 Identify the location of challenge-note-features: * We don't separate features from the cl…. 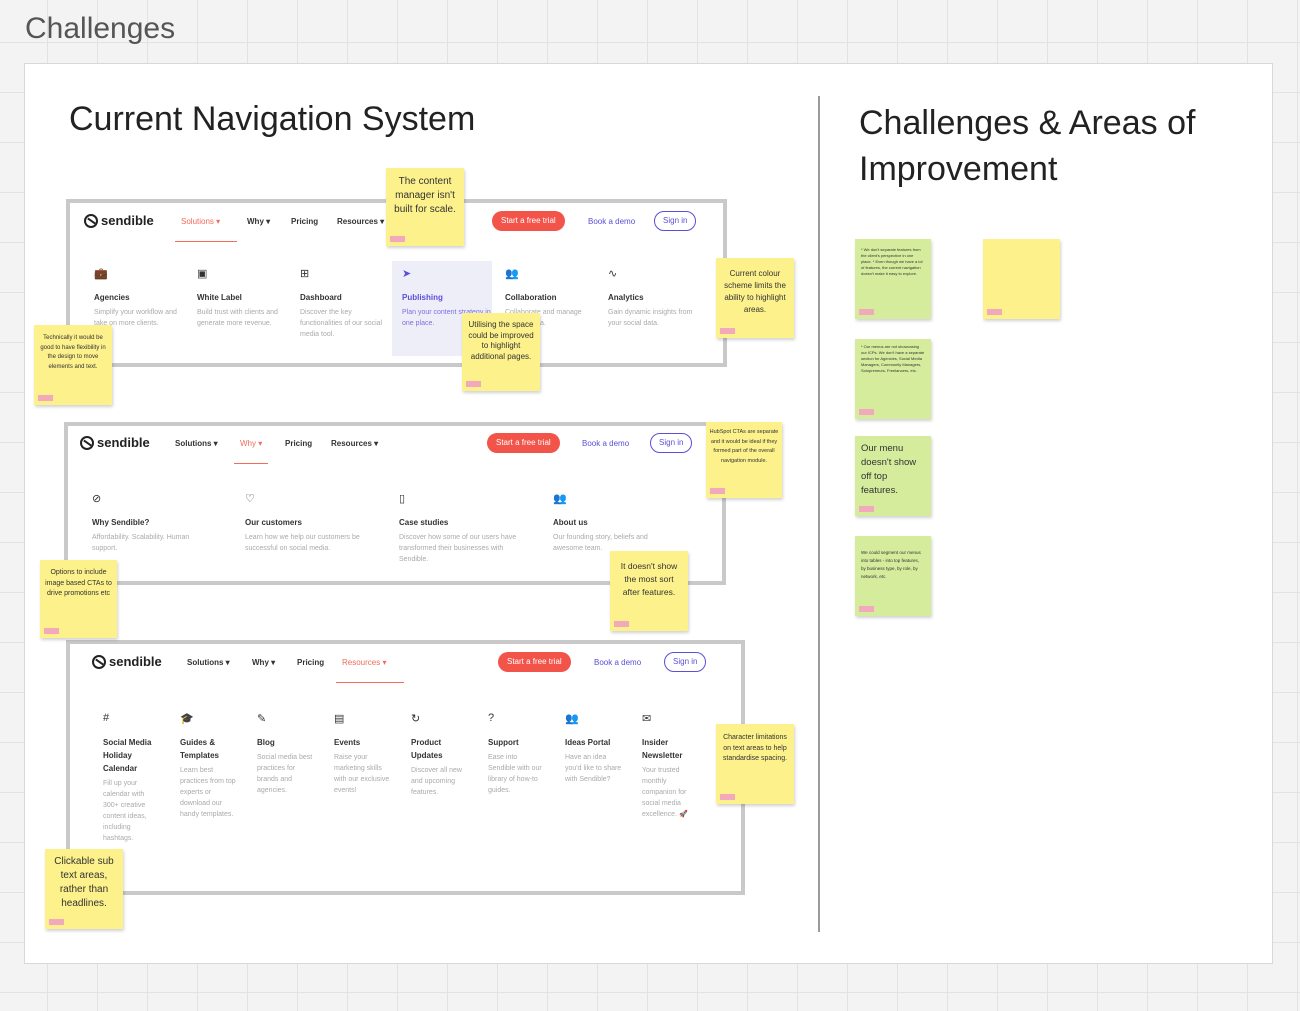
(893, 279).